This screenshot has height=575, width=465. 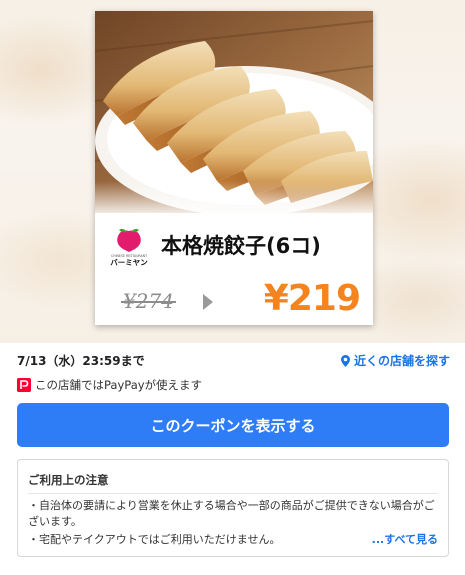 What do you see at coordinates (241, 246) in the screenshot?
I see `product-name: 本格焼餃子(6コ)` at bounding box center [241, 246].